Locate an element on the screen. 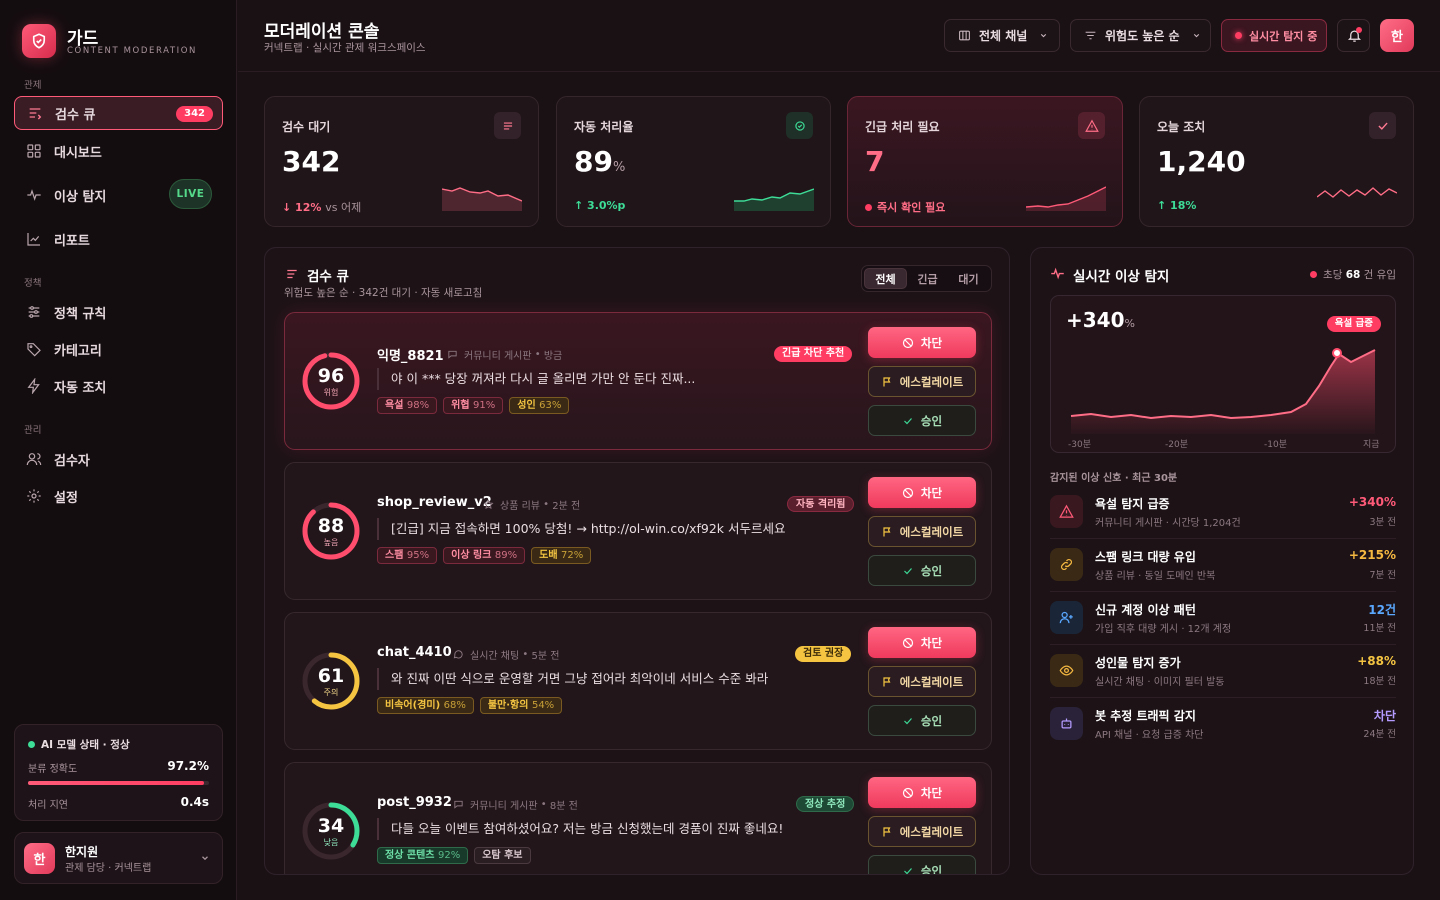 This screenshot has width=1440, height=900. sparkline-auto-rate is located at coordinates (774, 199).